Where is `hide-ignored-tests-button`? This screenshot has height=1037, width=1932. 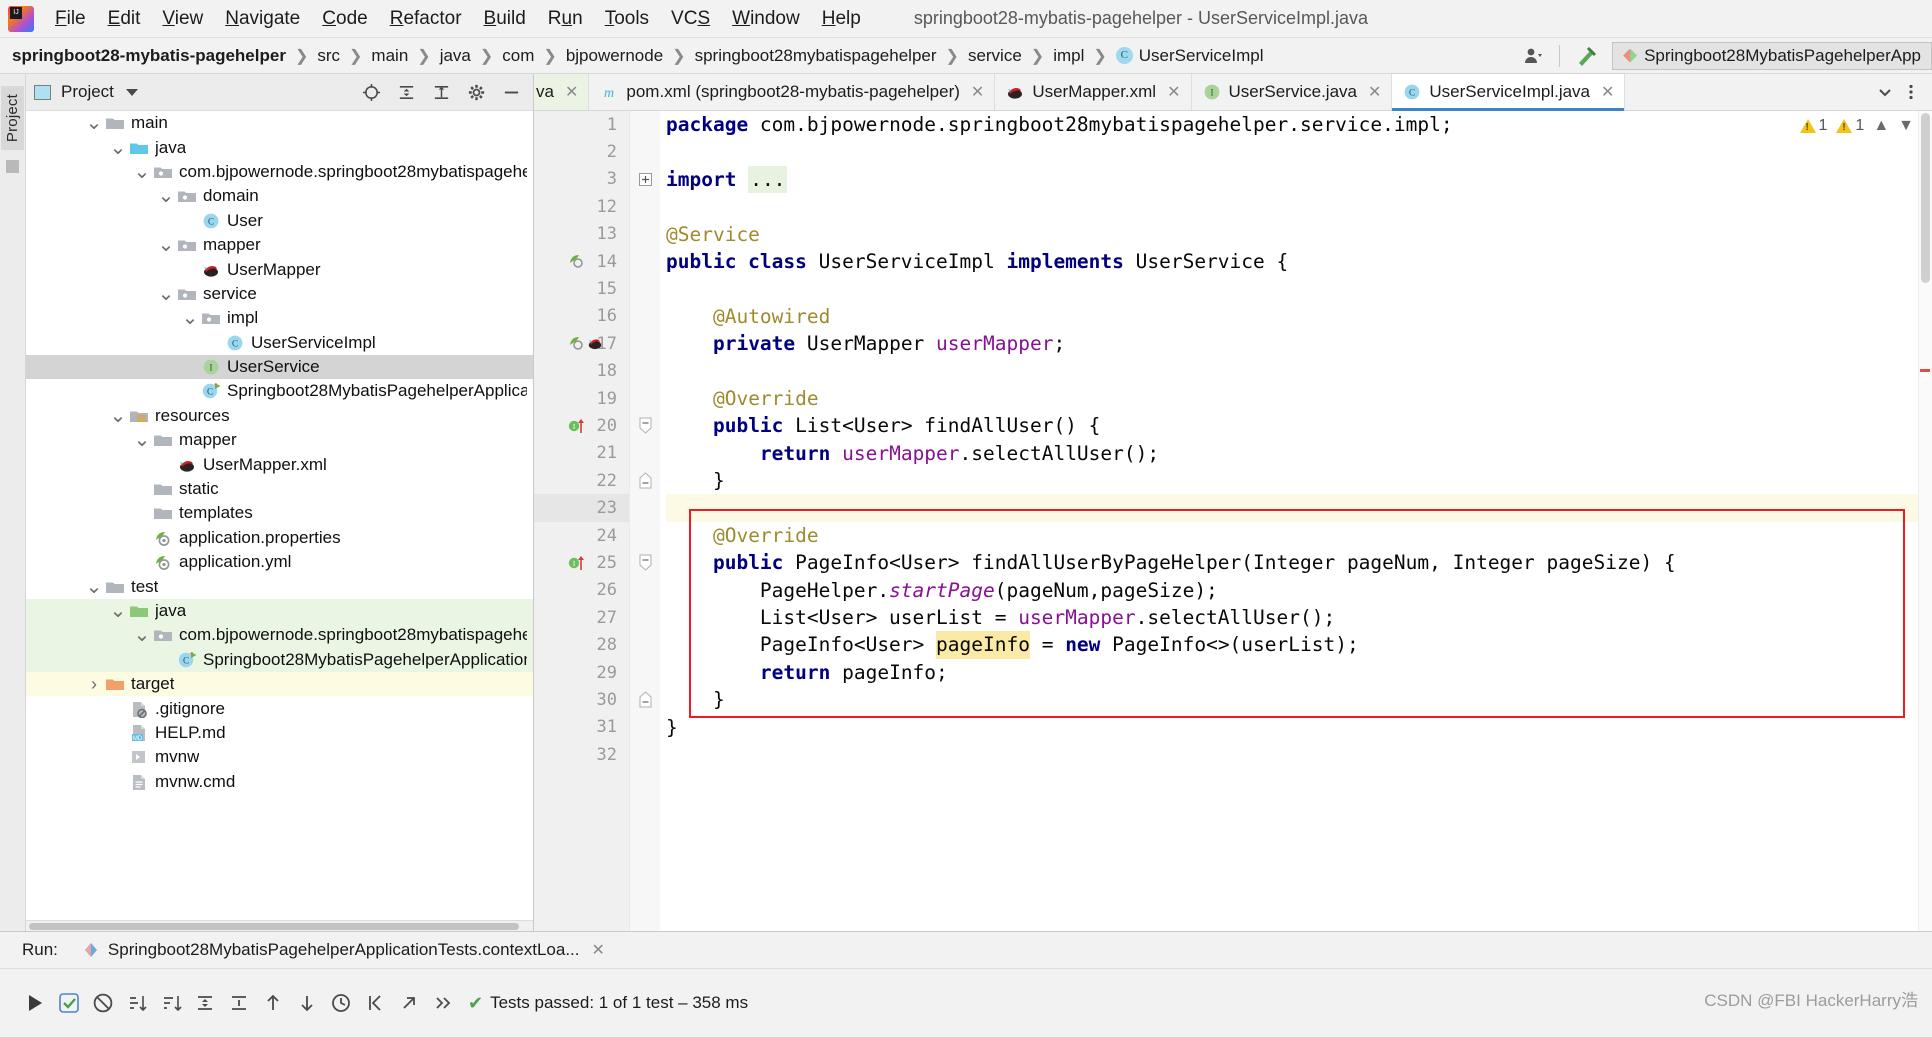 hide-ignored-tests-button is located at coordinates (103, 1003).